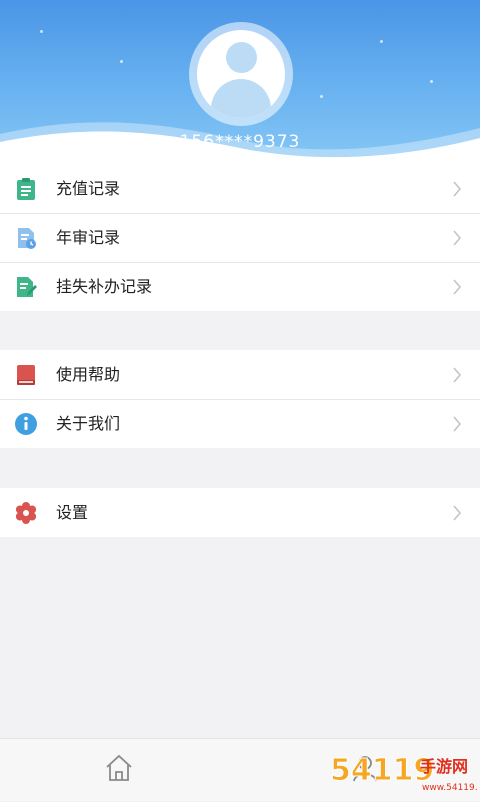  I want to click on settings-menu: 设置, so click(240, 512).